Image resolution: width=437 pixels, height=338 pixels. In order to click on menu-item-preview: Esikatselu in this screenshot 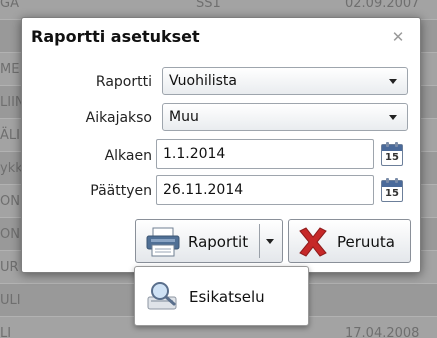, I will do `click(221, 296)`.